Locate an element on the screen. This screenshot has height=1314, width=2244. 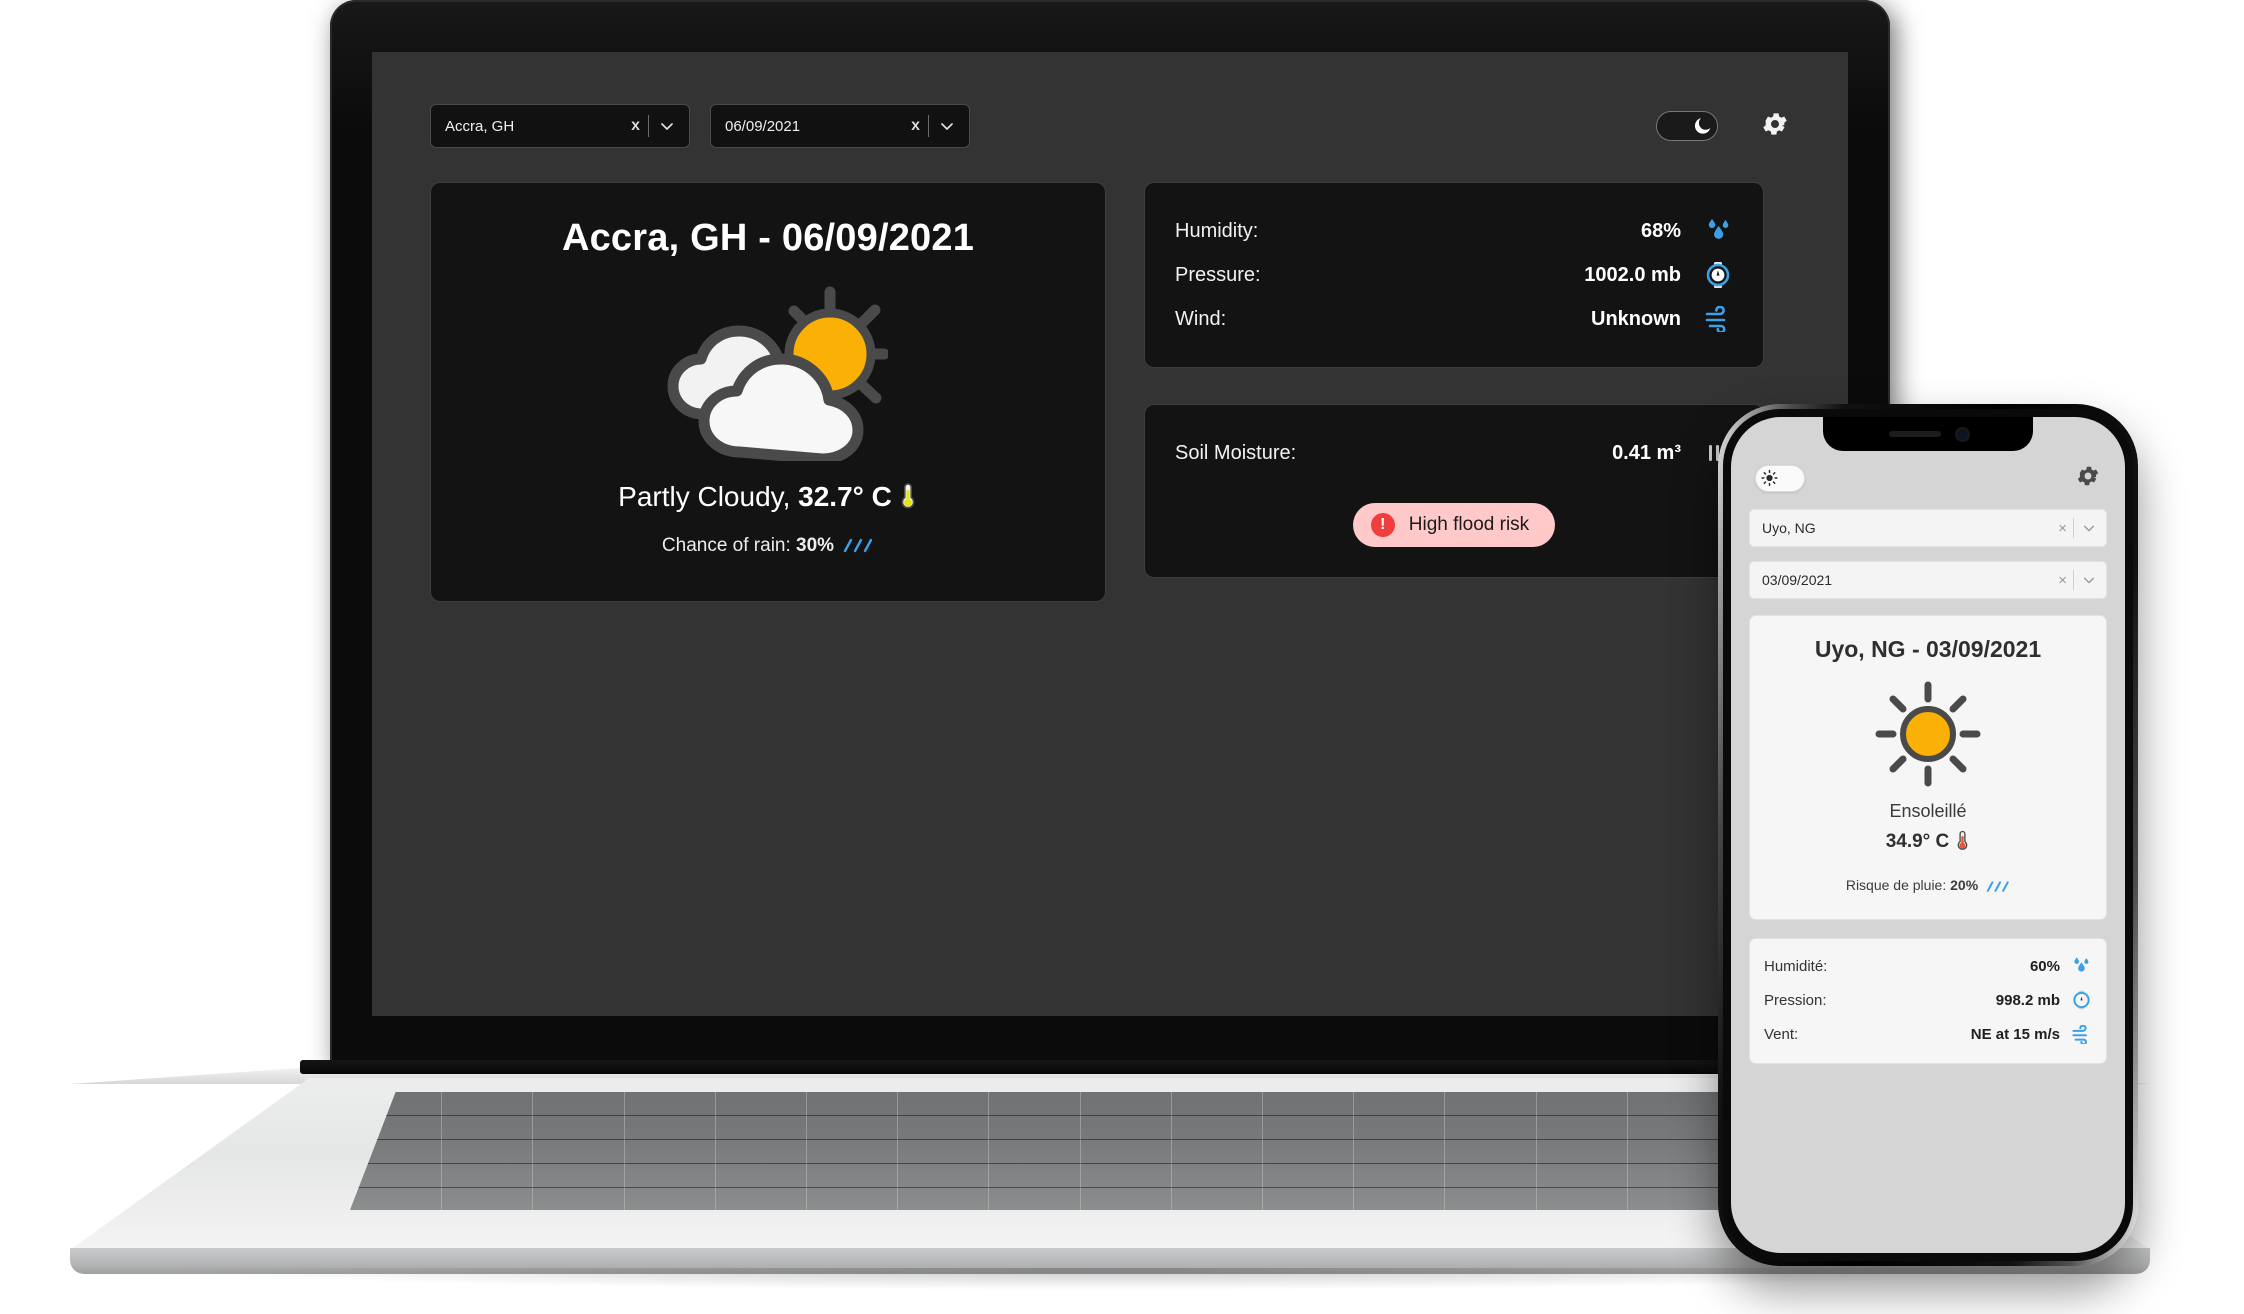
date-select: 06/09/2021 x is located at coordinates (840, 126).